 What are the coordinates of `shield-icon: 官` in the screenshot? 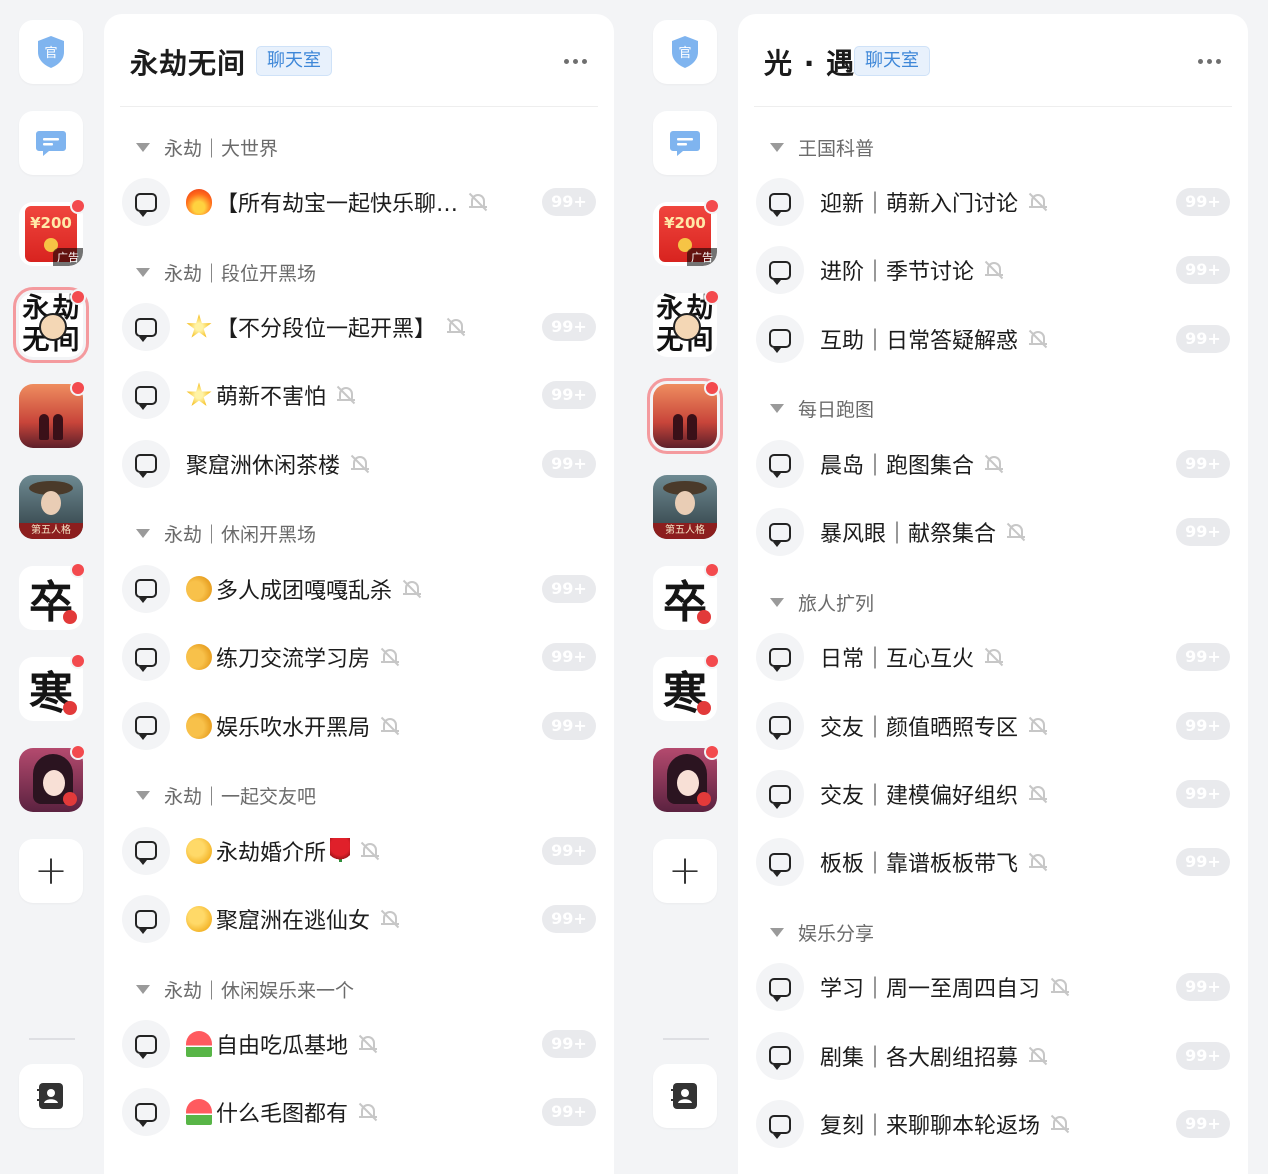 It's located at (685, 52).